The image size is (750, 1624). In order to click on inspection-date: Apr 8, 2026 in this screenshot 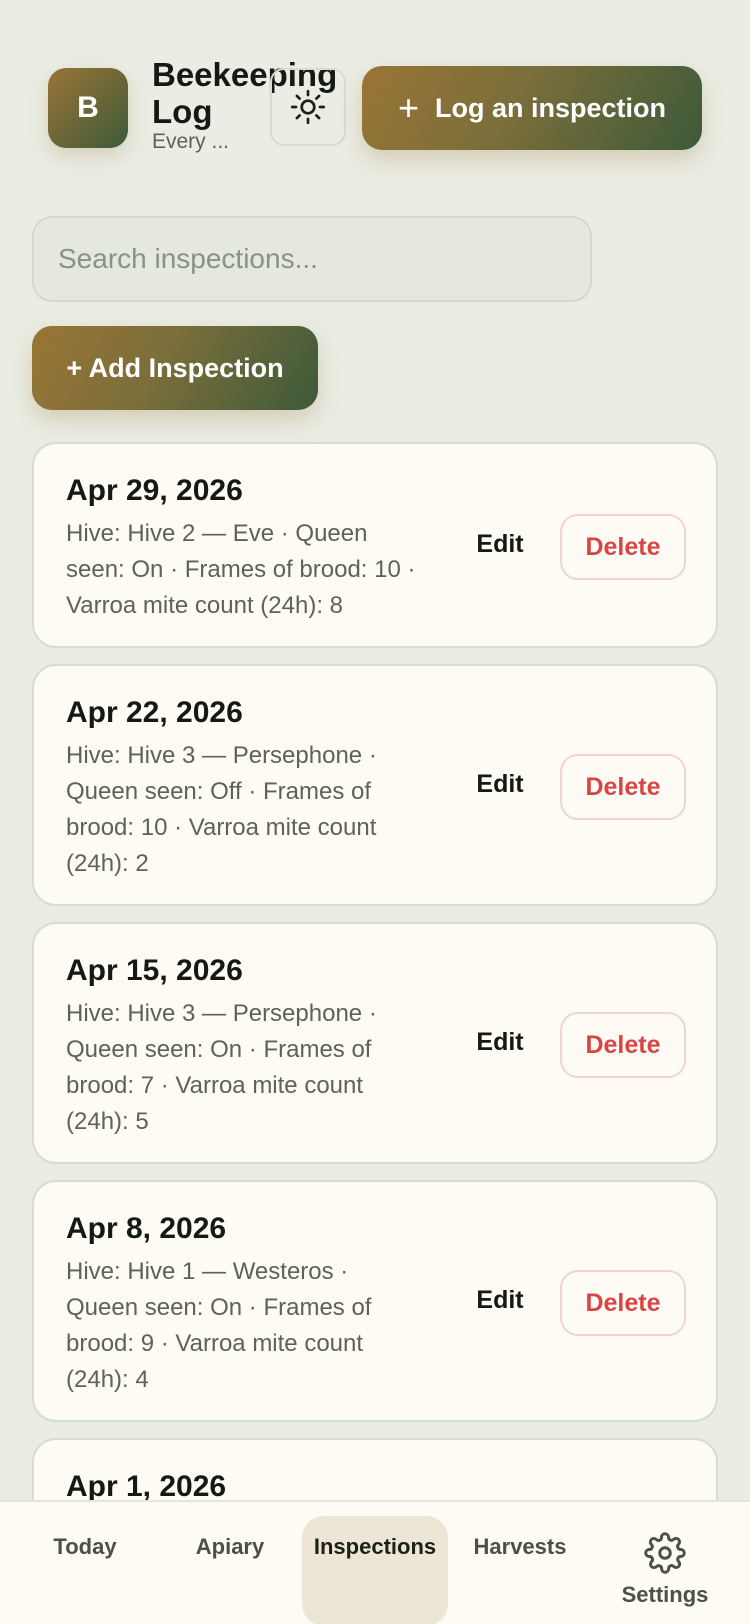, I will do `click(146, 1228)`.